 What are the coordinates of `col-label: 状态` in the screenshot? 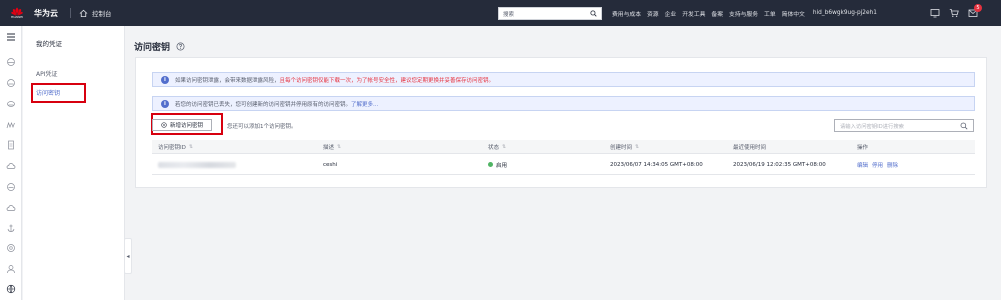 It's located at (494, 147).